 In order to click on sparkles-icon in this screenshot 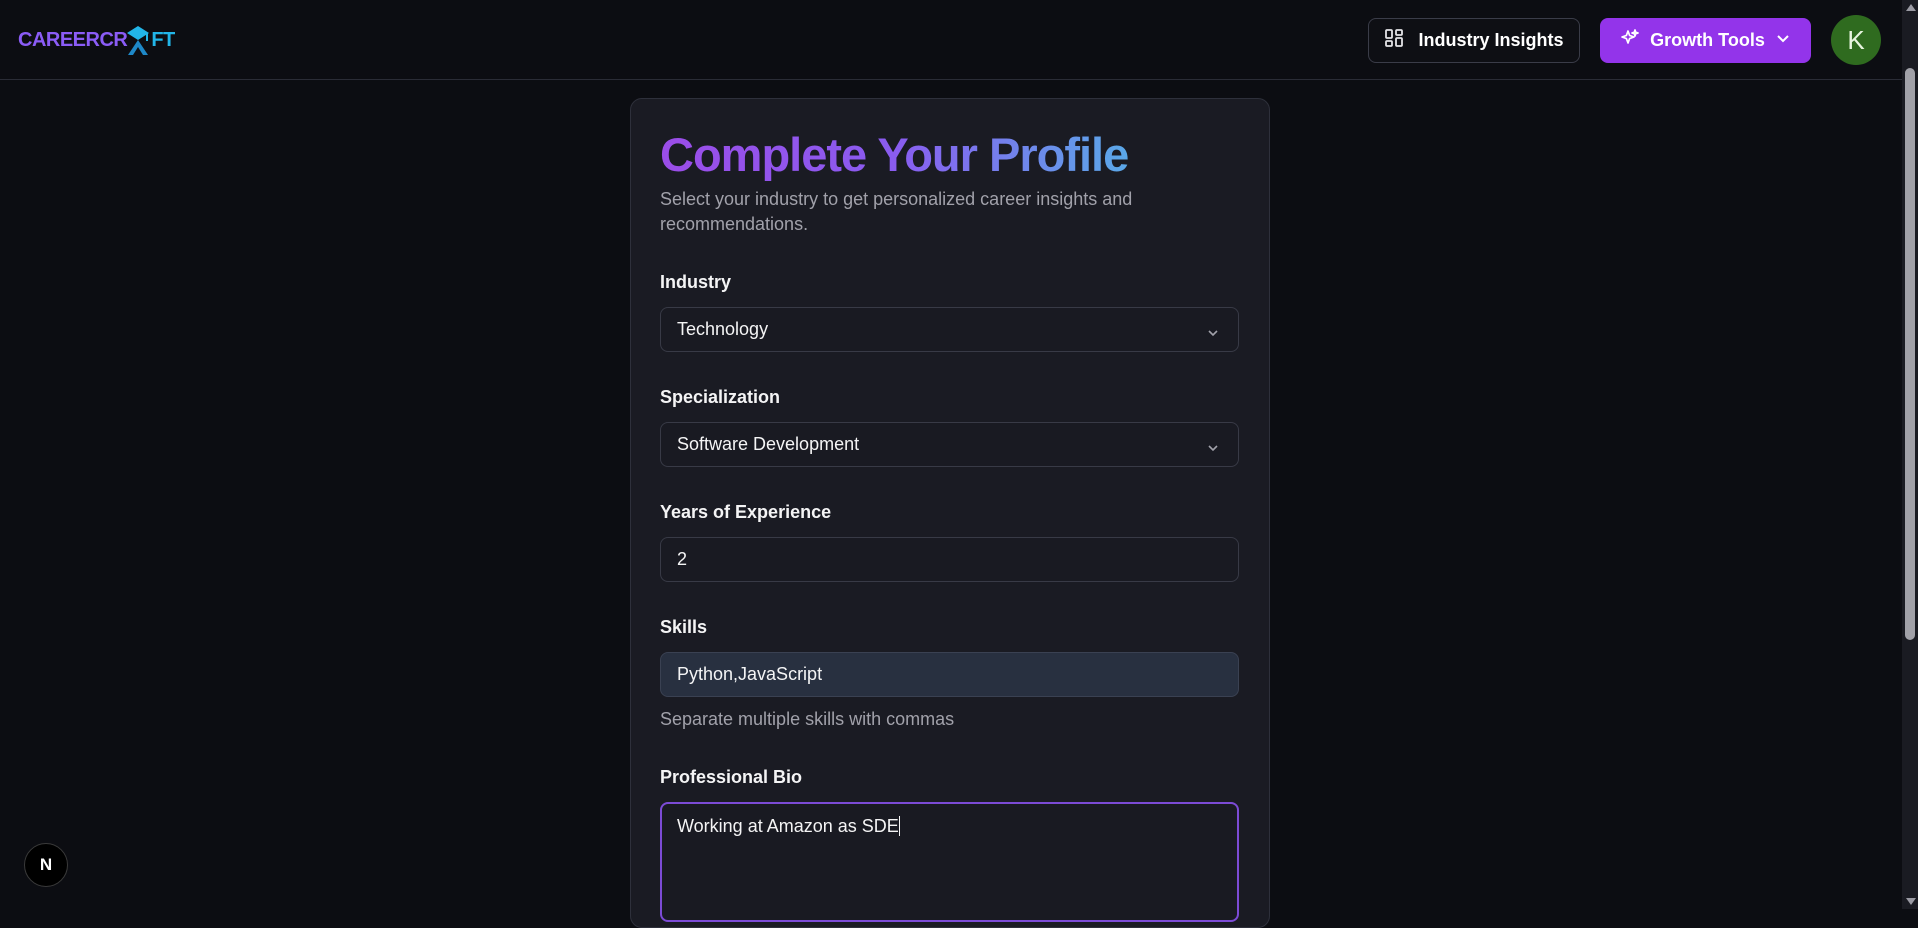, I will do `click(1630, 40)`.